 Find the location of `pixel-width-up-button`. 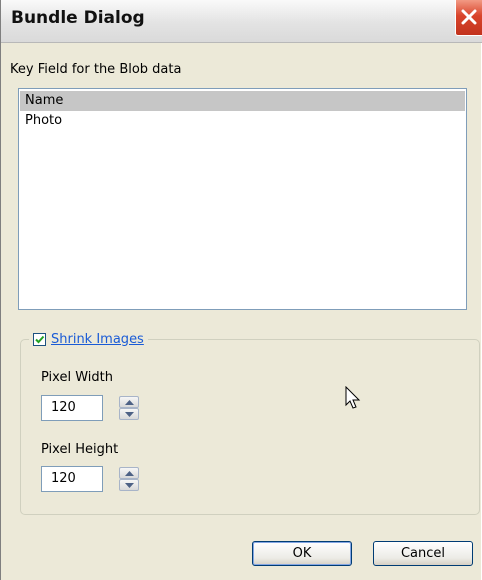

pixel-width-up-button is located at coordinates (129, 402).